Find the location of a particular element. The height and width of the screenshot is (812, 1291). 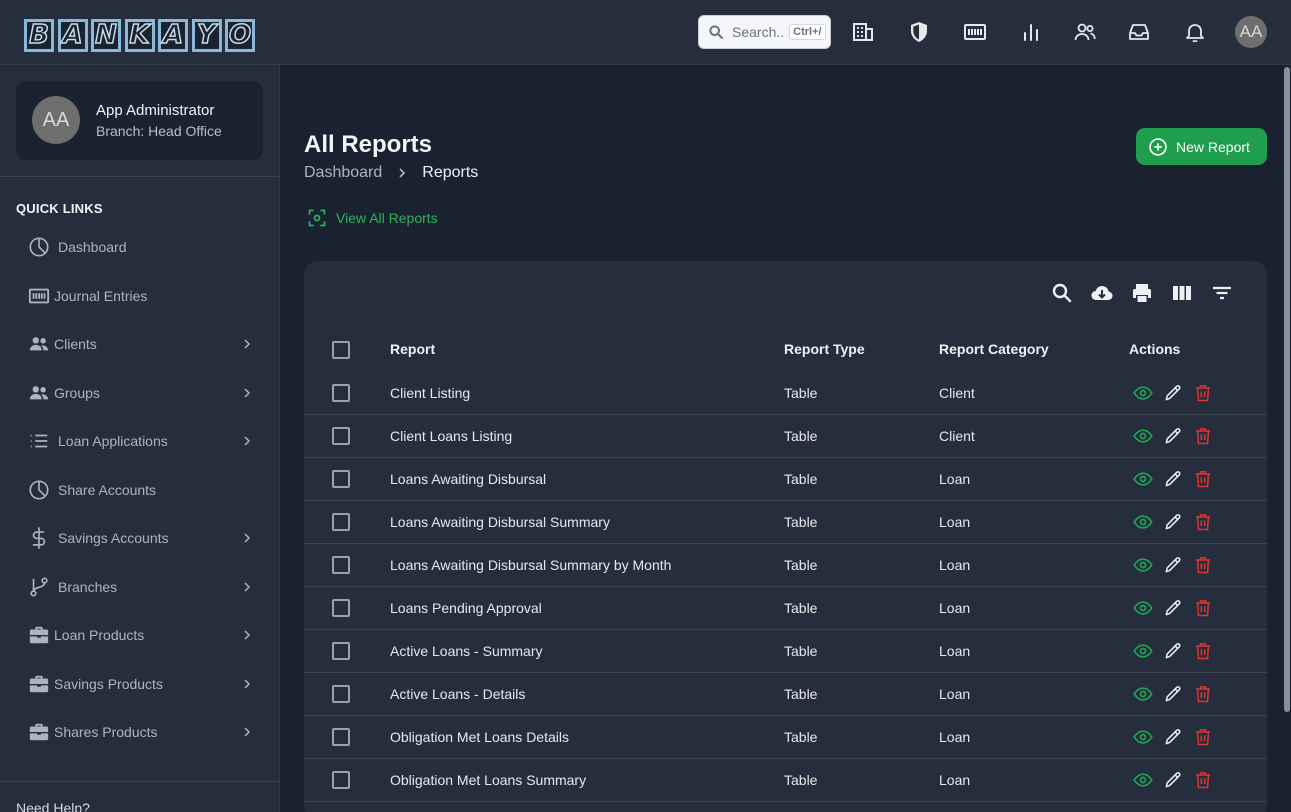

page-scrollbar is located at coordinates (1287, 438).